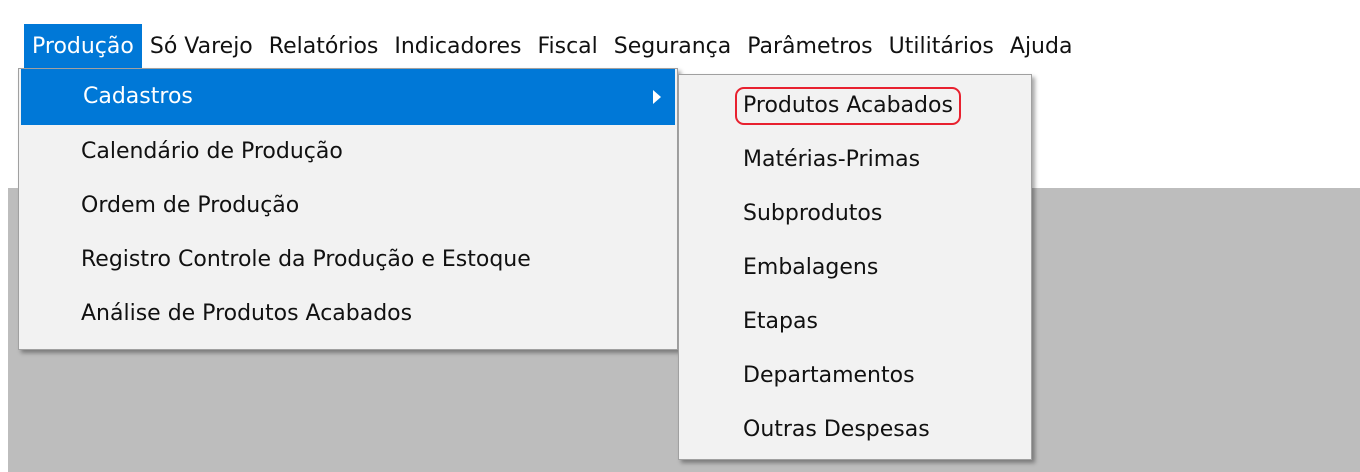 This screenshot has width=1360, height=472. I want to click on menu-item-cadastros: Cadastros, so click(348, 97).